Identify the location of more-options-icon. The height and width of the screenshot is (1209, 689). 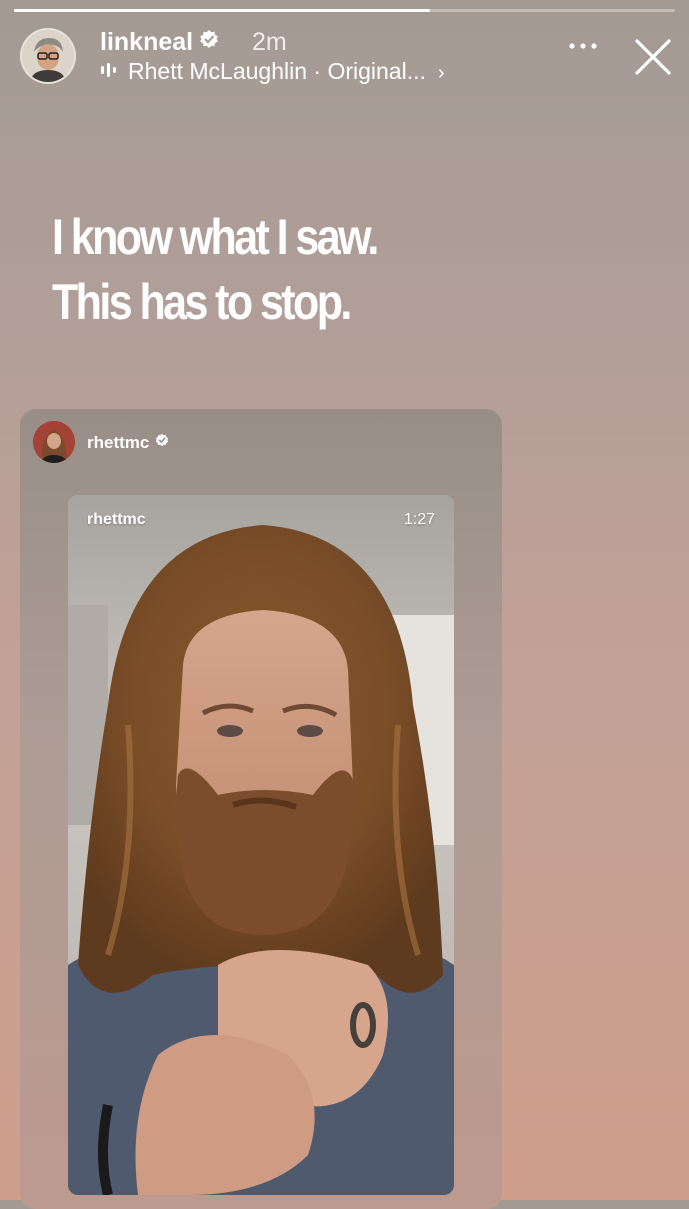
(583, 44).